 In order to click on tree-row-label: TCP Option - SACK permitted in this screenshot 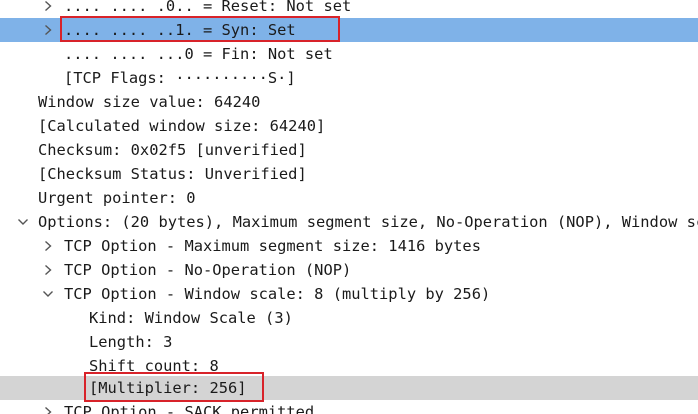, I will do `click(189, 408)`.